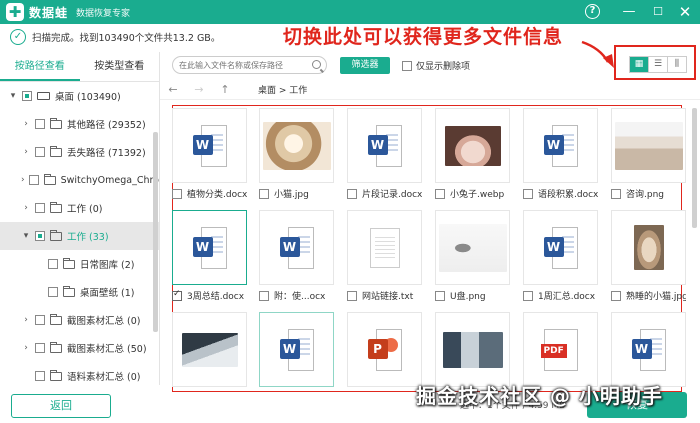 The width and height of the screenshot is (700, 423). I want to click on file-tile: W 植物分类.docx, so click(209, 154).